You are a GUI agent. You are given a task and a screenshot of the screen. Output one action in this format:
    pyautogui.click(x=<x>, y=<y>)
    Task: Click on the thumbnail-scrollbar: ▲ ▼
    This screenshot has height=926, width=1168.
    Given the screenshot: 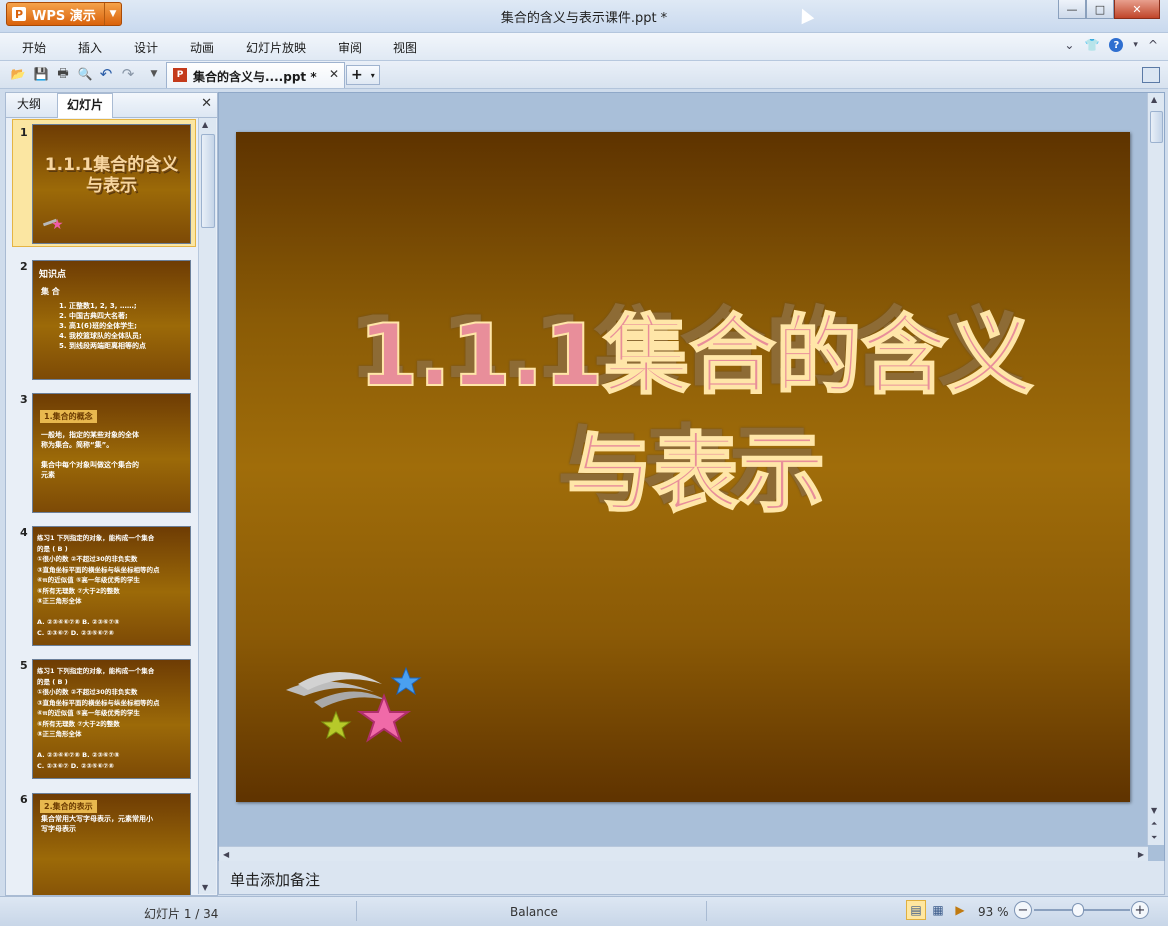 What is the action you would take?
    pyautogui.click(x=207, y=506)
    